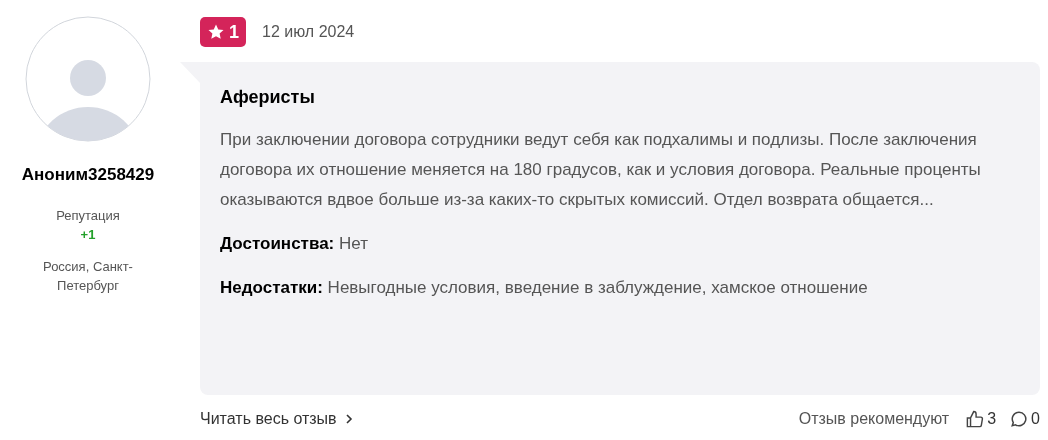 The width and height of the screenshot is (1048, 440). Describe the element at coordinates (88, 215) in the screenshot. I see `reputation-label: Репутация` at that location.